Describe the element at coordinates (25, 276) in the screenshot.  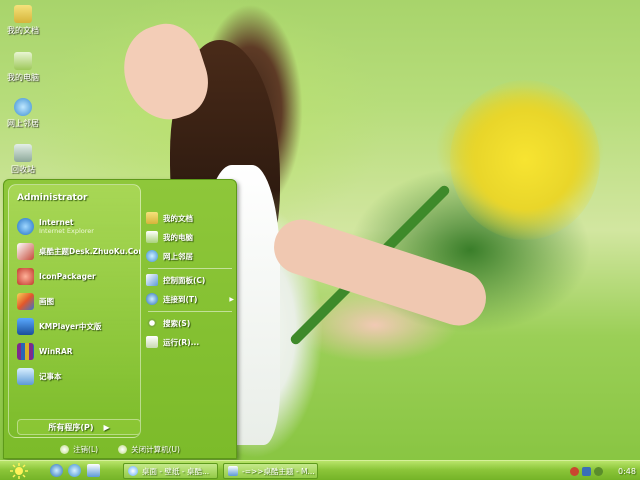
I see `iconpackager-icon` at that location.